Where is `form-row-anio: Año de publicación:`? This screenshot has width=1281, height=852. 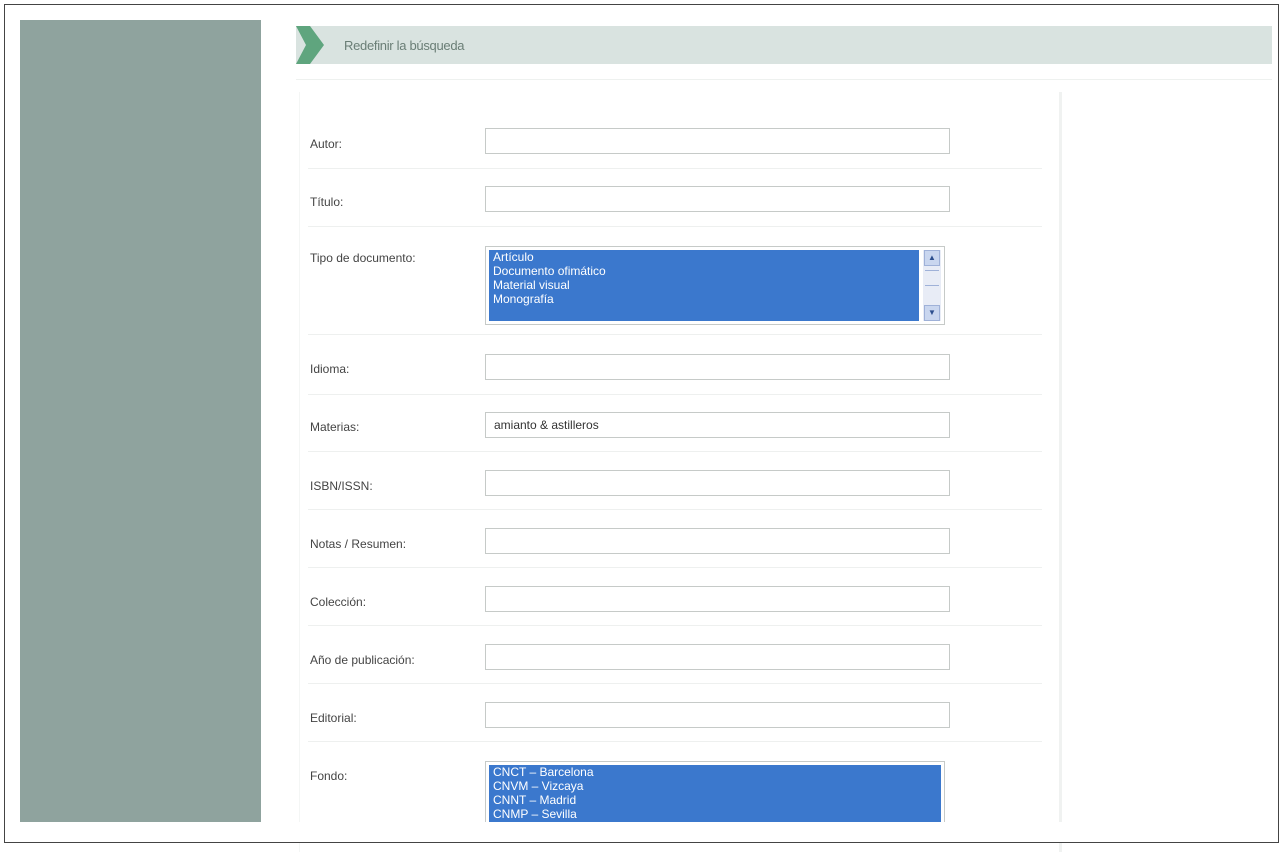 form-row-anio: Año de publicación: is located at coordinates (675, 654).